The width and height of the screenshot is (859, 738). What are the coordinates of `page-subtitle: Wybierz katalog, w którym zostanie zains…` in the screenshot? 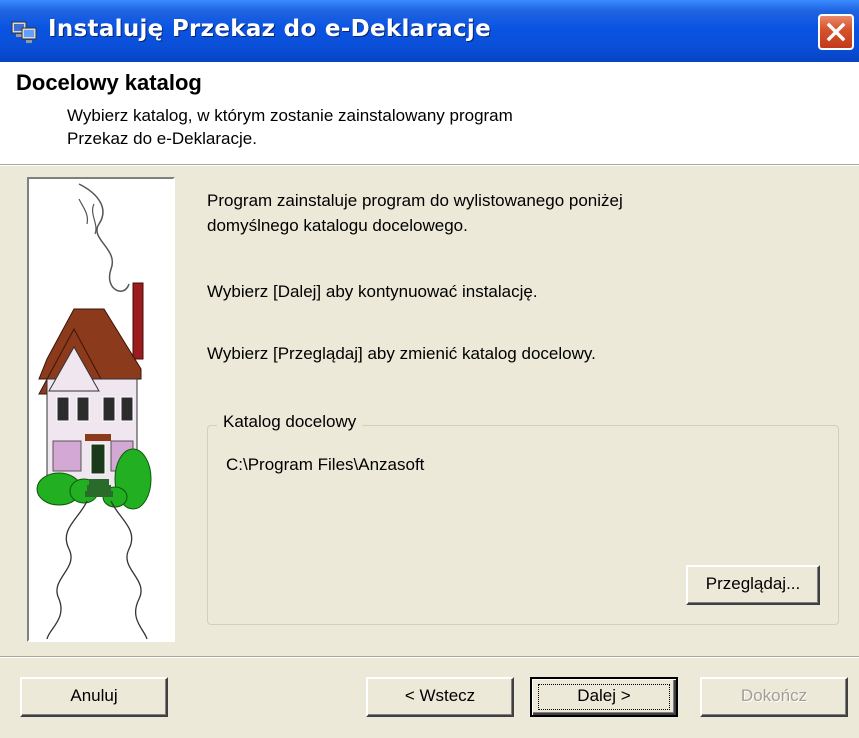 It's located at (387, 127).